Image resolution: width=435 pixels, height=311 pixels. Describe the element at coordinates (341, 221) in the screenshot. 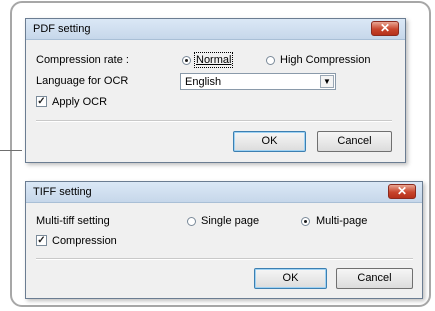

I see `radio-multi-page-label: Multi-page` at that location.